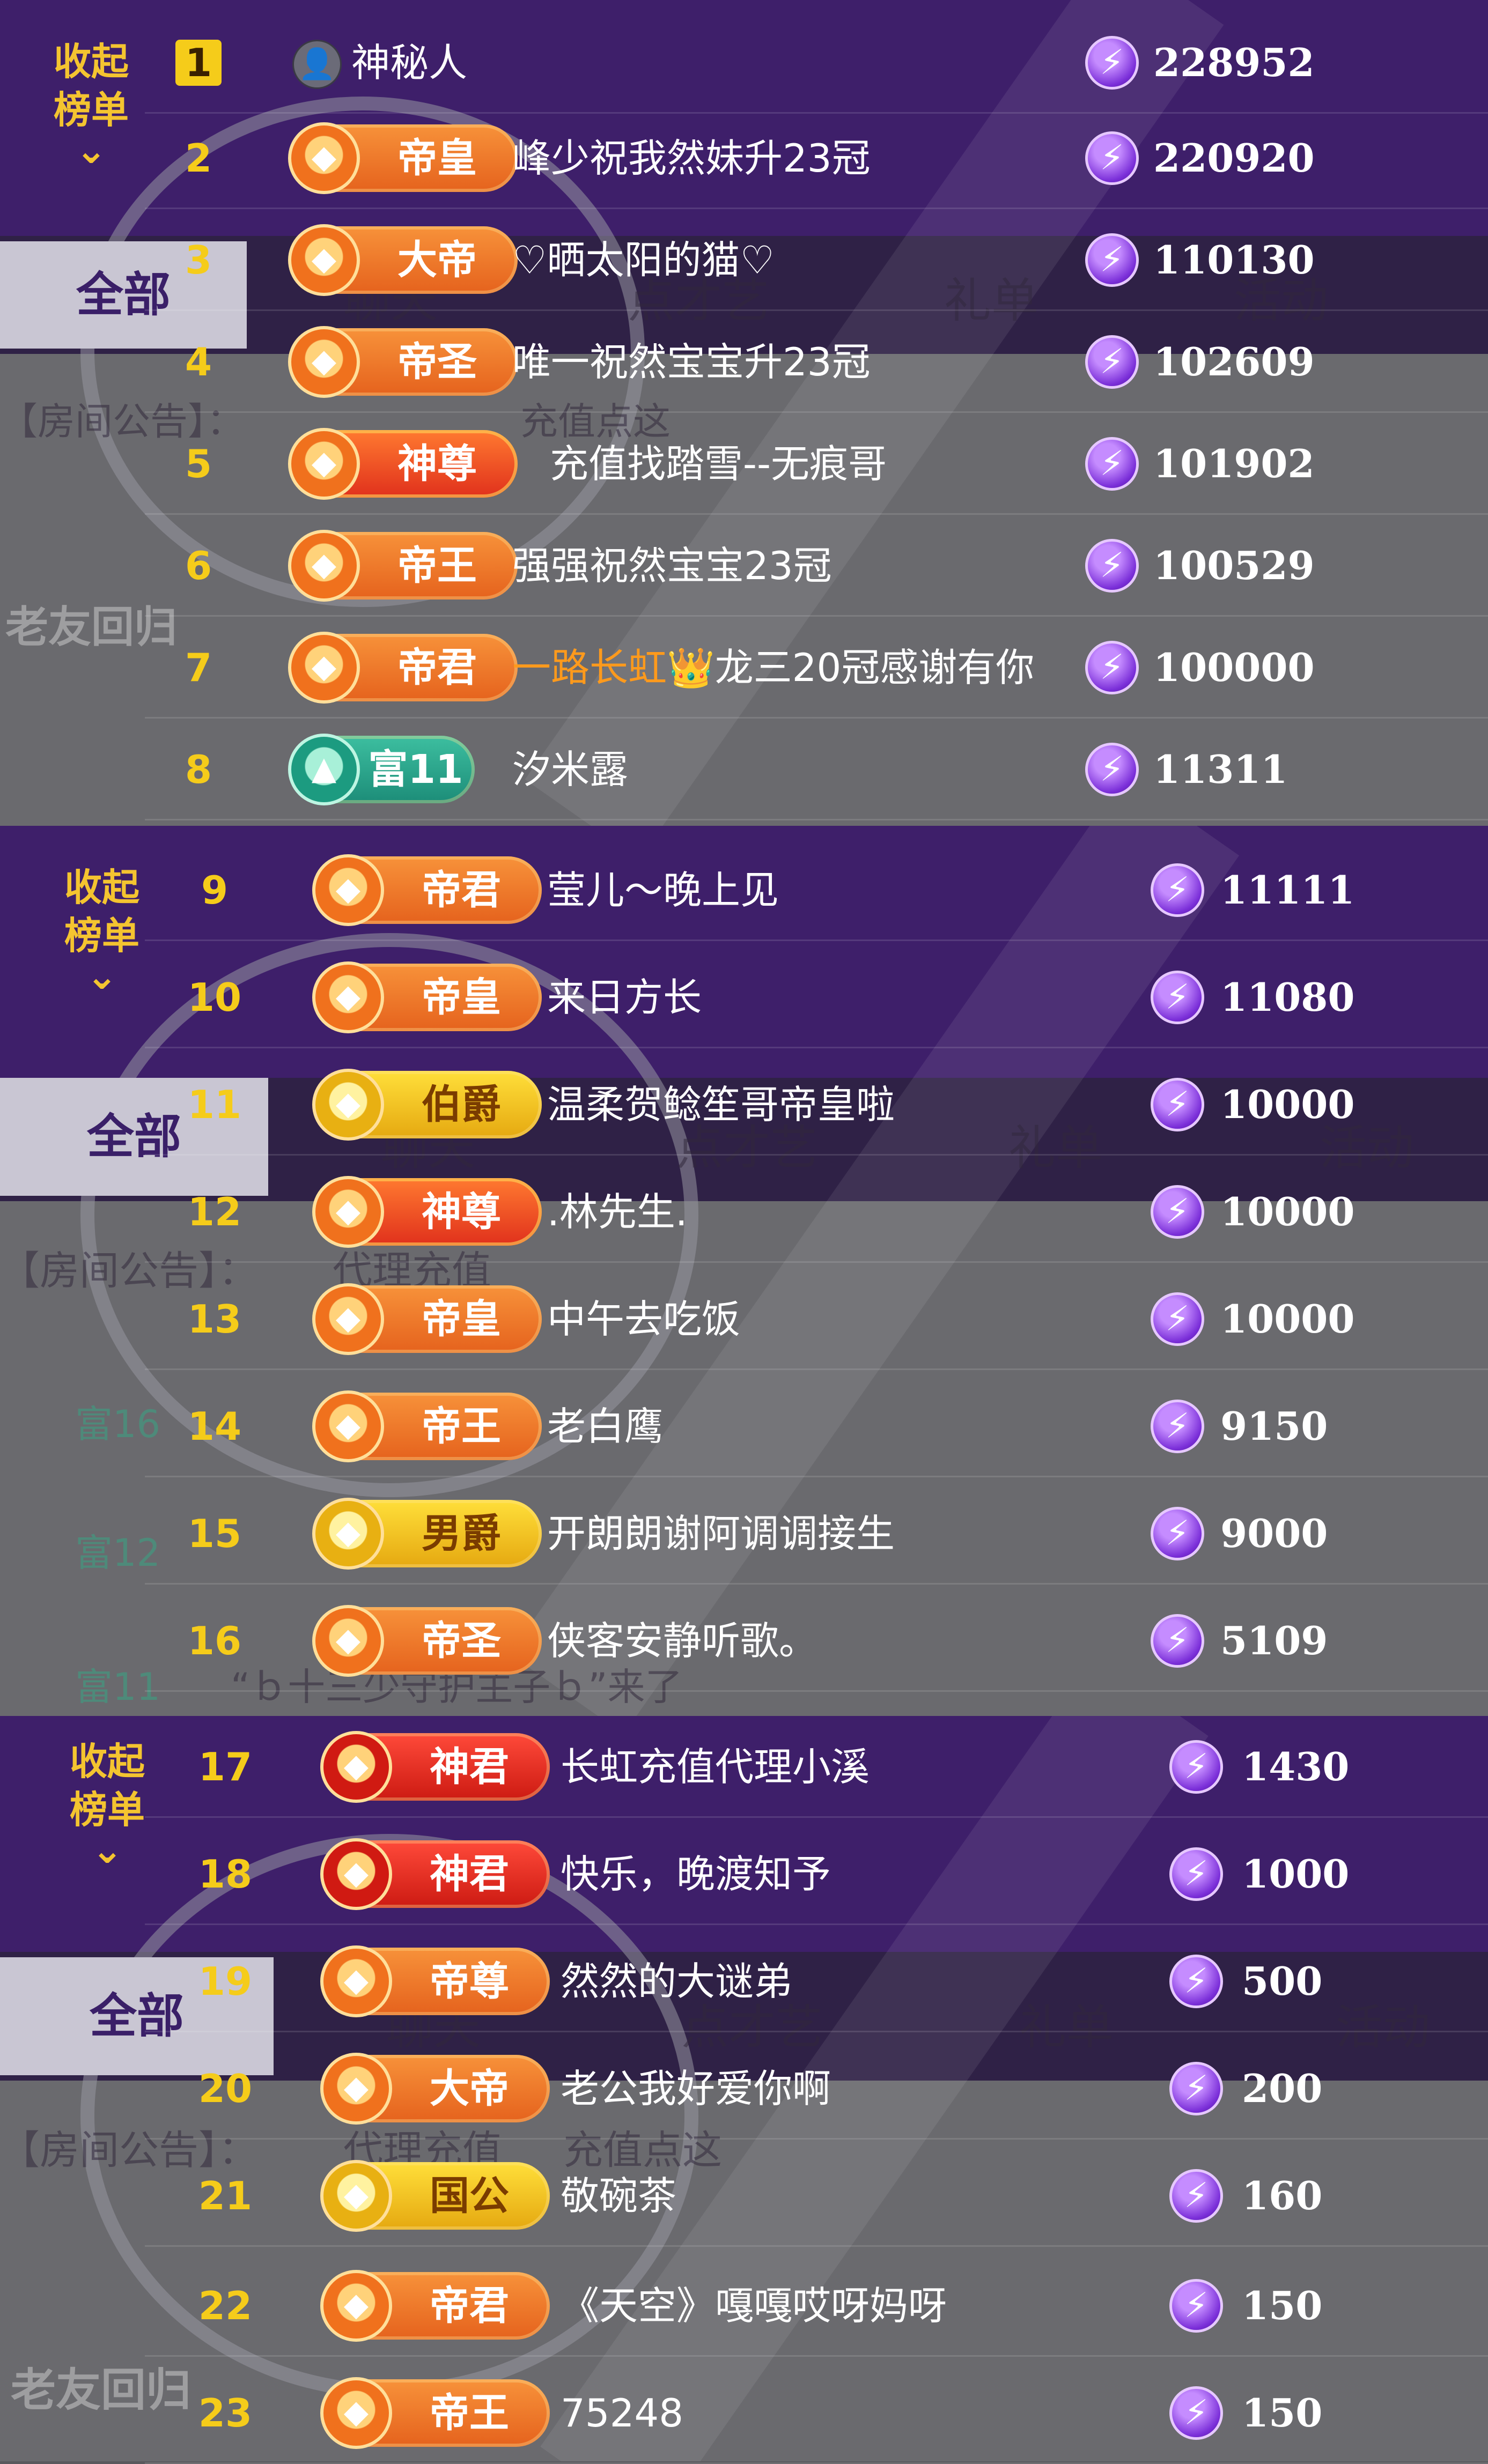 The height and width of the screenshot is (2464, 1488). What do you see at coordinates (1296, 1766) in the screenshot?
I see `contribution-value: 1430` at bounding box center [1296, 1766].